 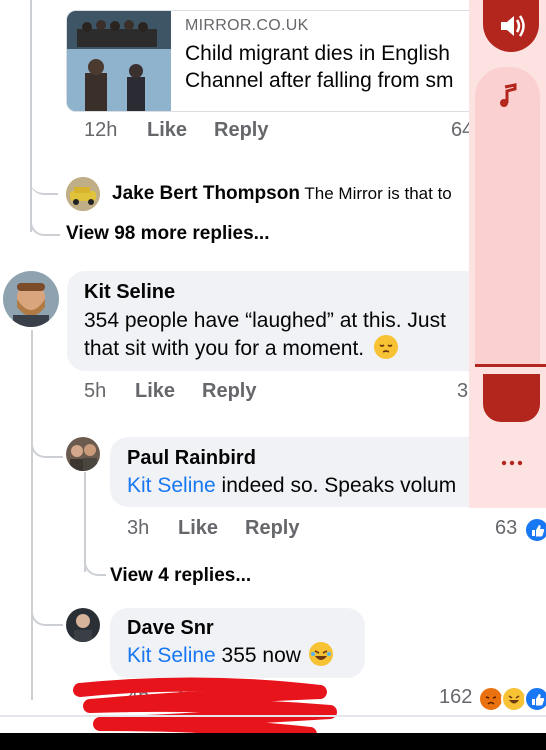 I want to click on avatar-jake, so click(x=83, y=194).